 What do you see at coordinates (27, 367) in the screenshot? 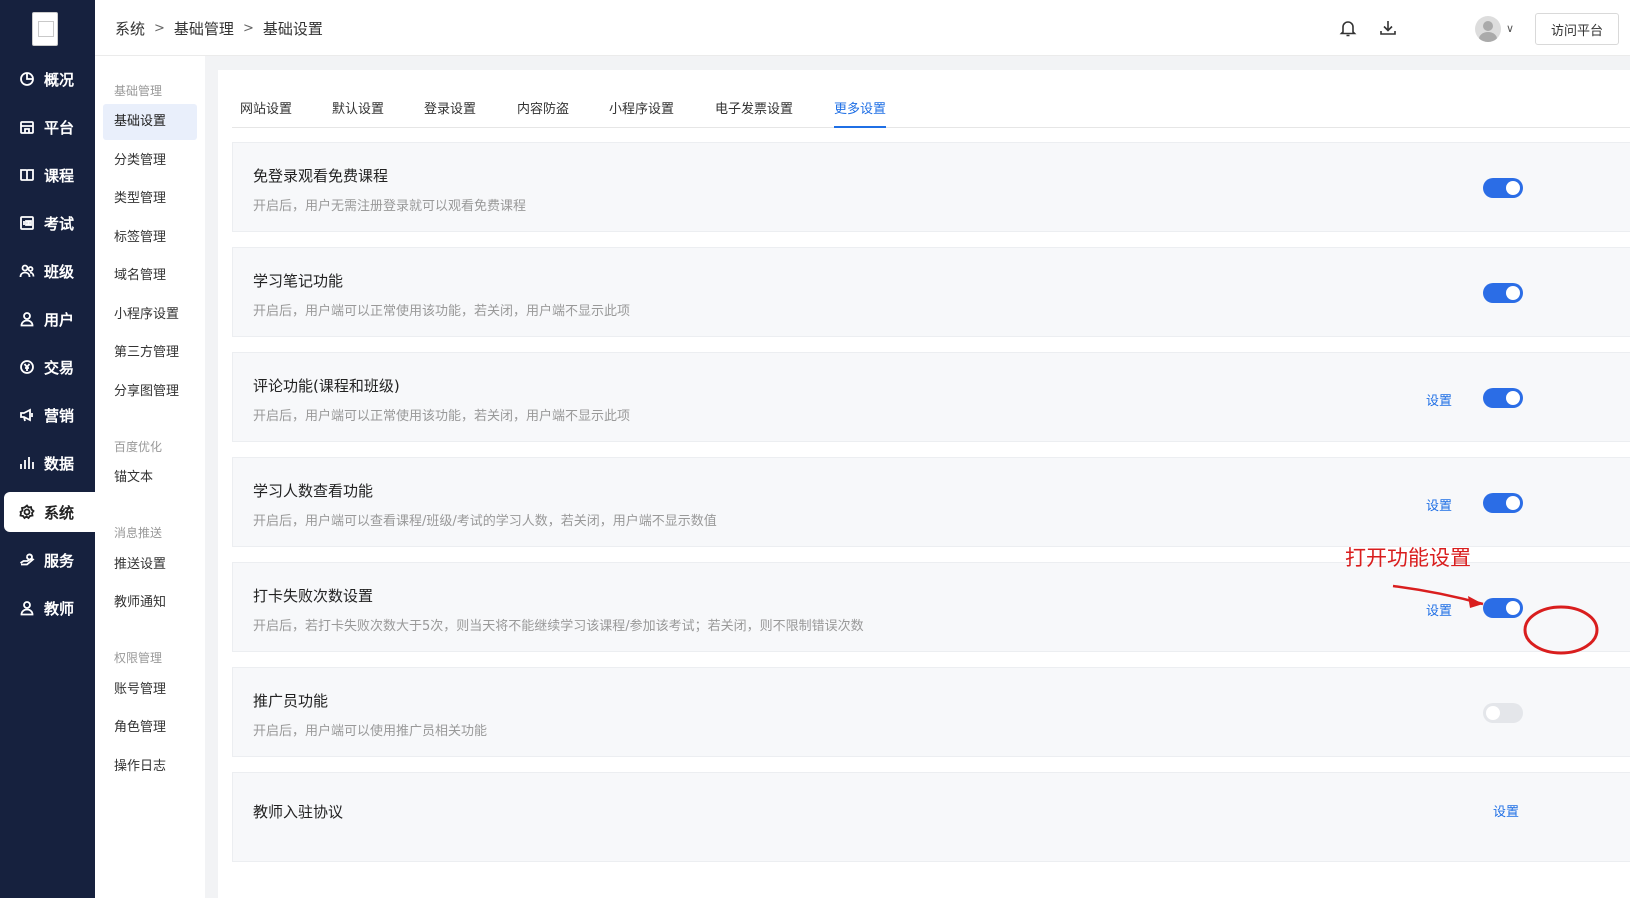
I see `yen-icon` at bounding box center [27, 367].